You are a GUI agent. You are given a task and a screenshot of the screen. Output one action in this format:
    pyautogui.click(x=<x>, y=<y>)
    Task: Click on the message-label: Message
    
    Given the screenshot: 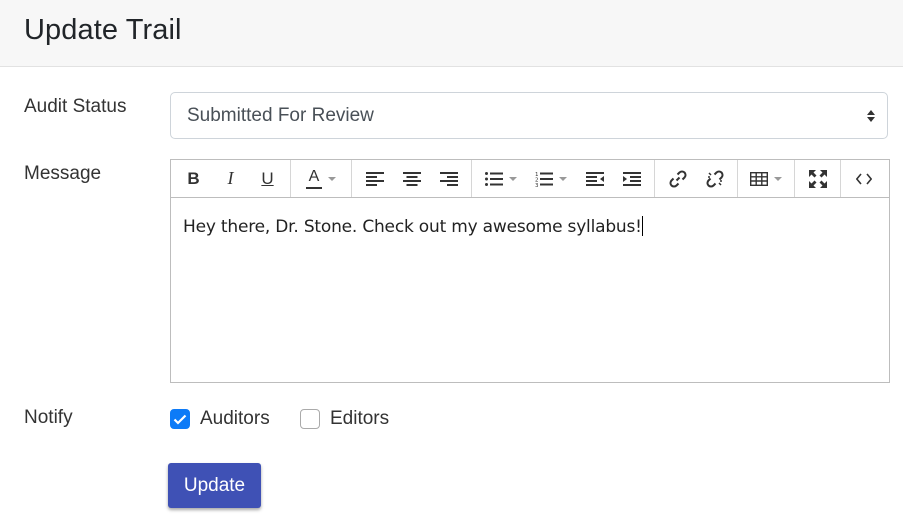 What is the action you would take?
    pyautogui.click(x=63, y=173)
    